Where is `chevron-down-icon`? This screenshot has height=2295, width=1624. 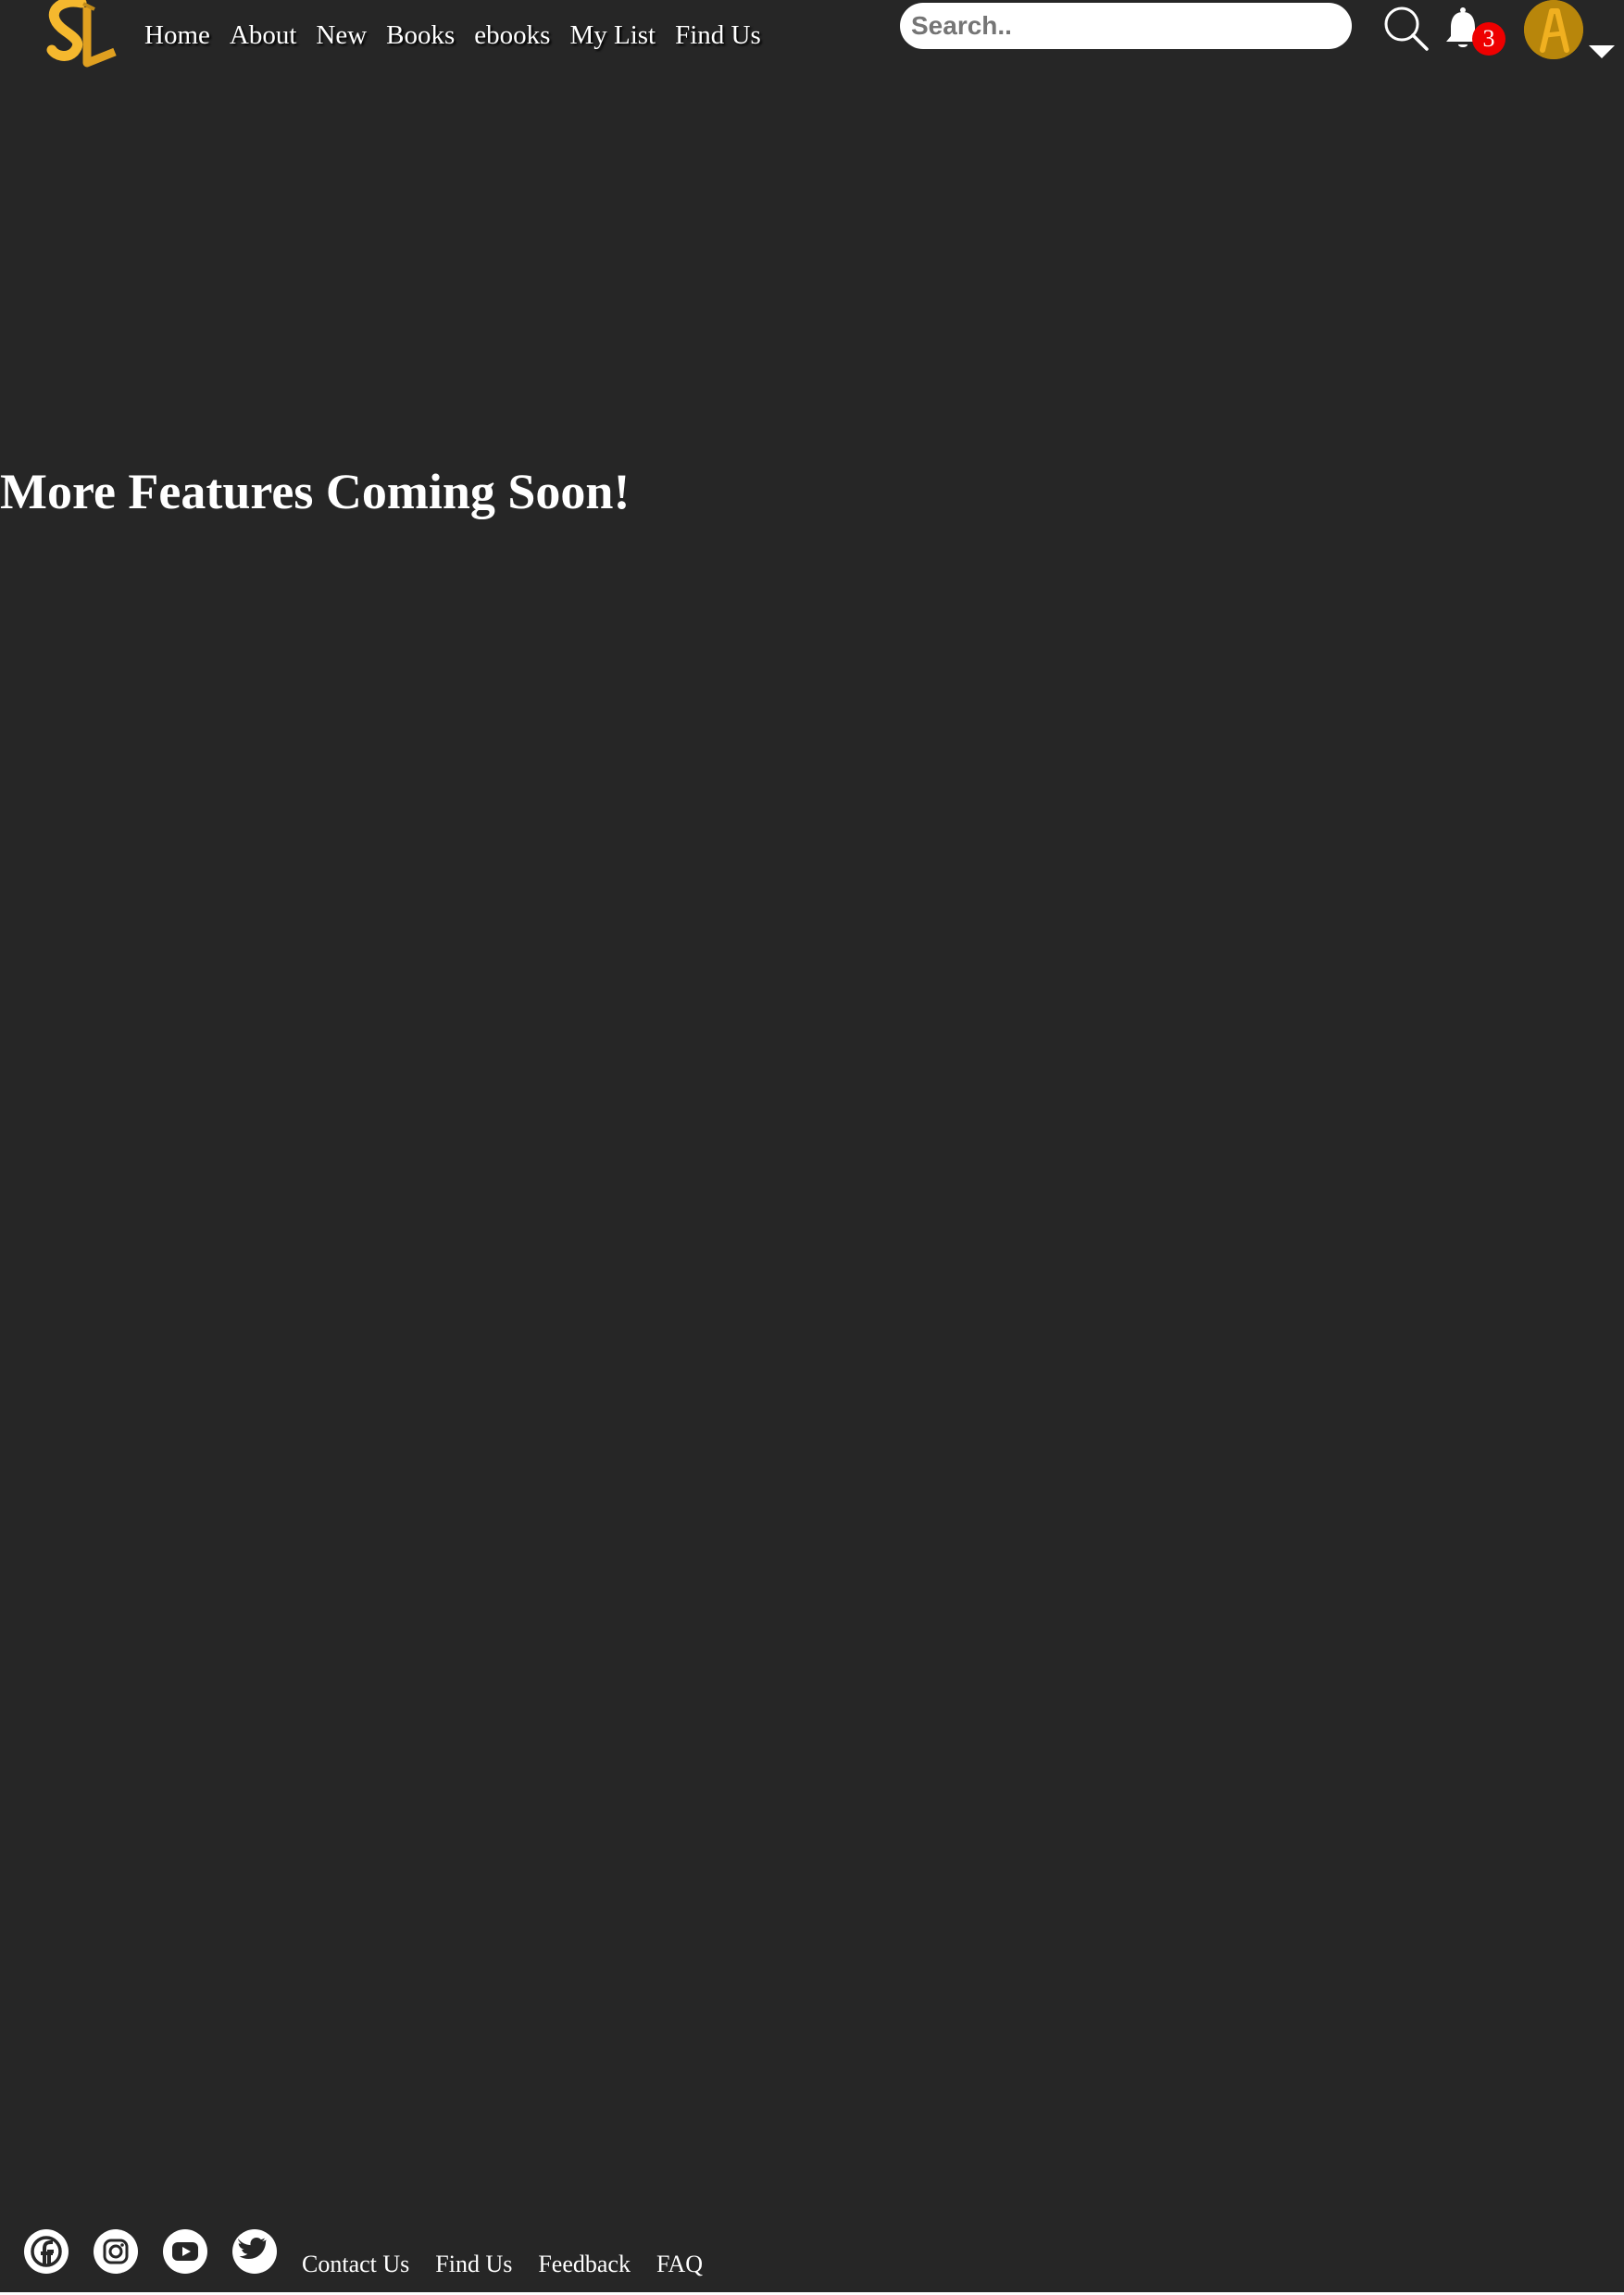 chevron-down-icon is located at coordinates (1602, 52).